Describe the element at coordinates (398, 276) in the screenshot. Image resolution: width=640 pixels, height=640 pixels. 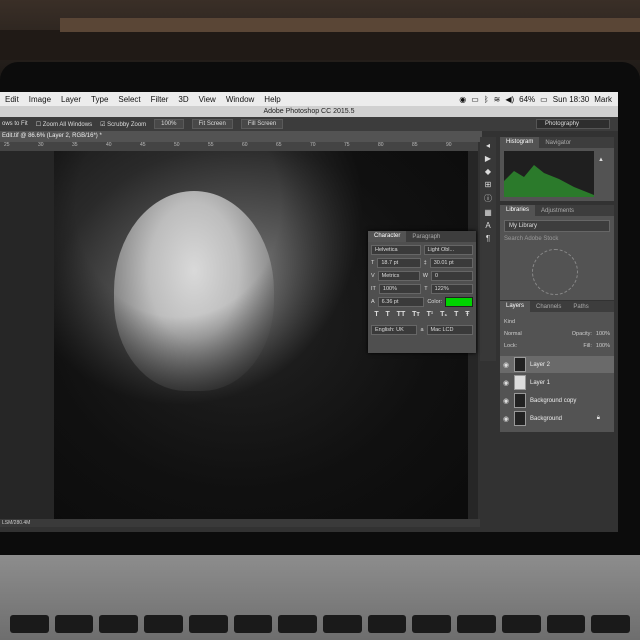
I see `kerning-field: Metrics` at that location.